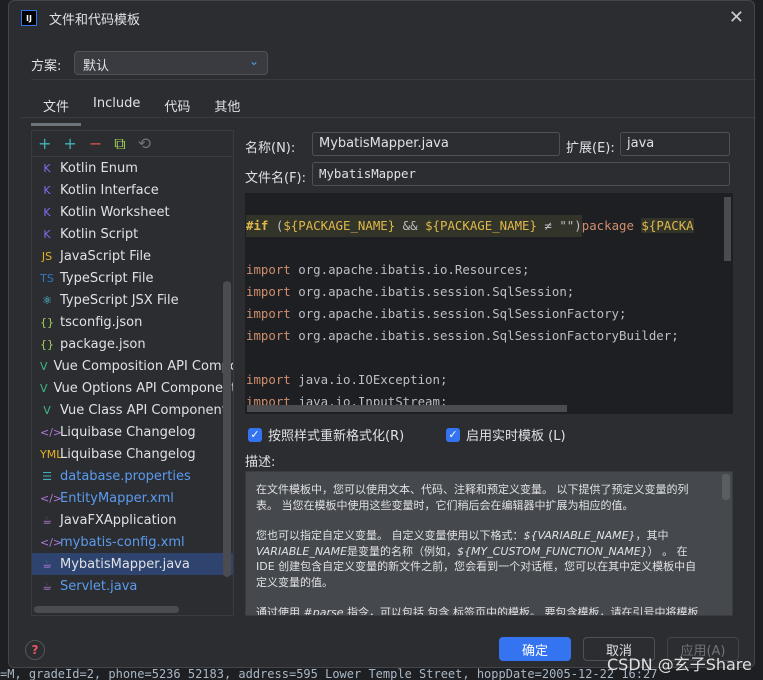 The image size is (763, 680). Describe the element at coordinates (117, 498) in the screenshot. I see `template-name: EntityMapper.xml` at that location.